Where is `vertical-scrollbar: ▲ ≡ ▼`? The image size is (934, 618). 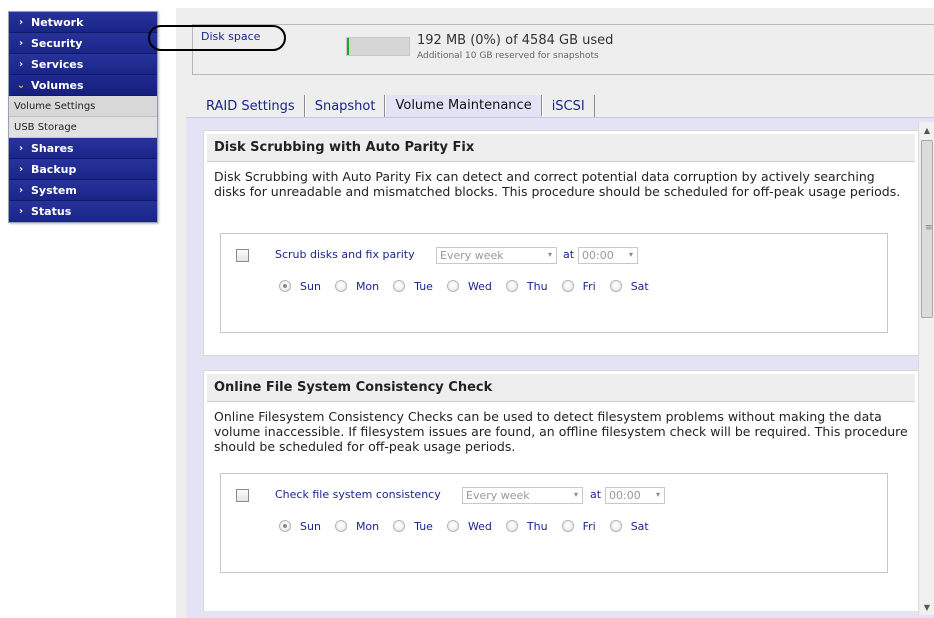
vertical-scrollbar: ▲ ≡ ▼ is located at coordinates (926, 368).